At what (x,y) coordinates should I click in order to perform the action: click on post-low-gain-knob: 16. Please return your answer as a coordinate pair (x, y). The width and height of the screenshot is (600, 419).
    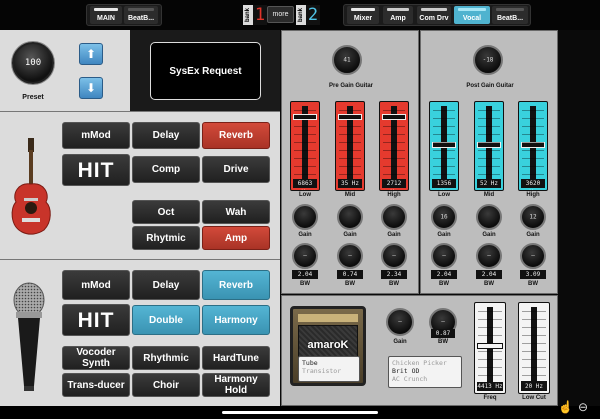
    Looking at the image, I should click on (444, 217).